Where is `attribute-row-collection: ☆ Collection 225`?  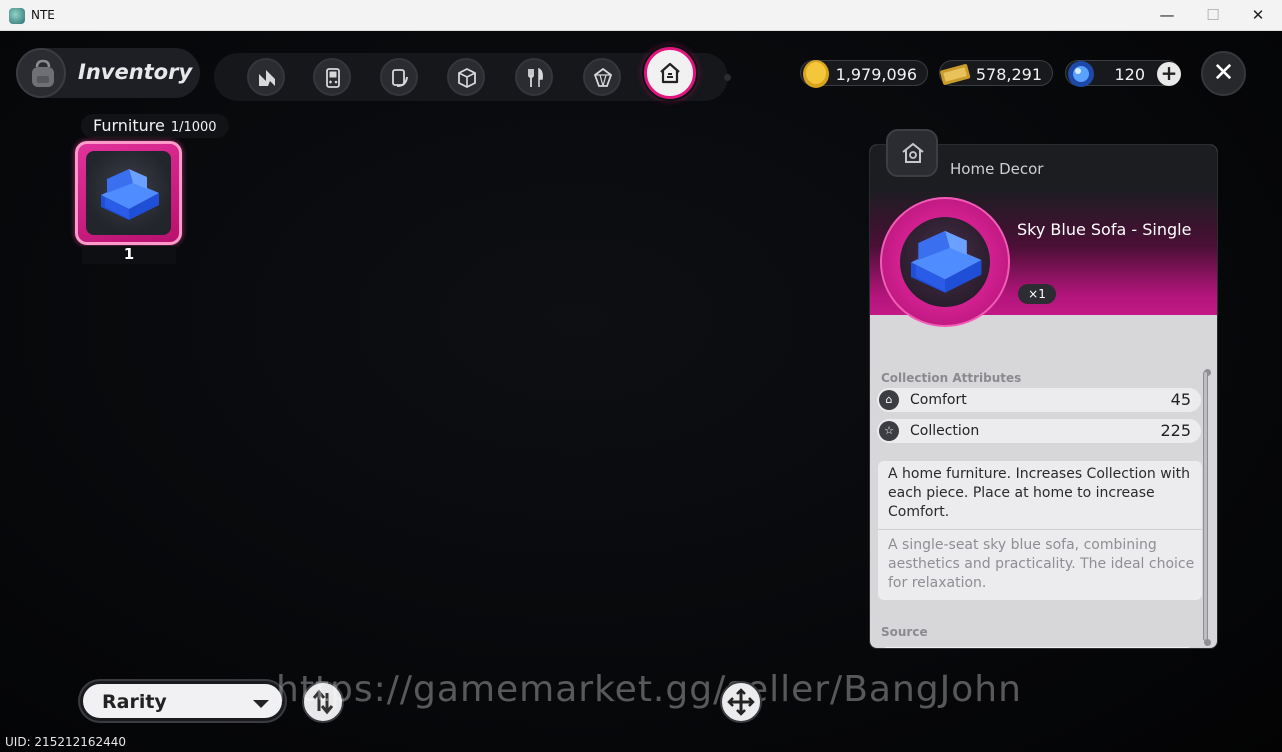 attribute-row-collection: ☆ Collection 225 is located at coordinates (1039, 431).